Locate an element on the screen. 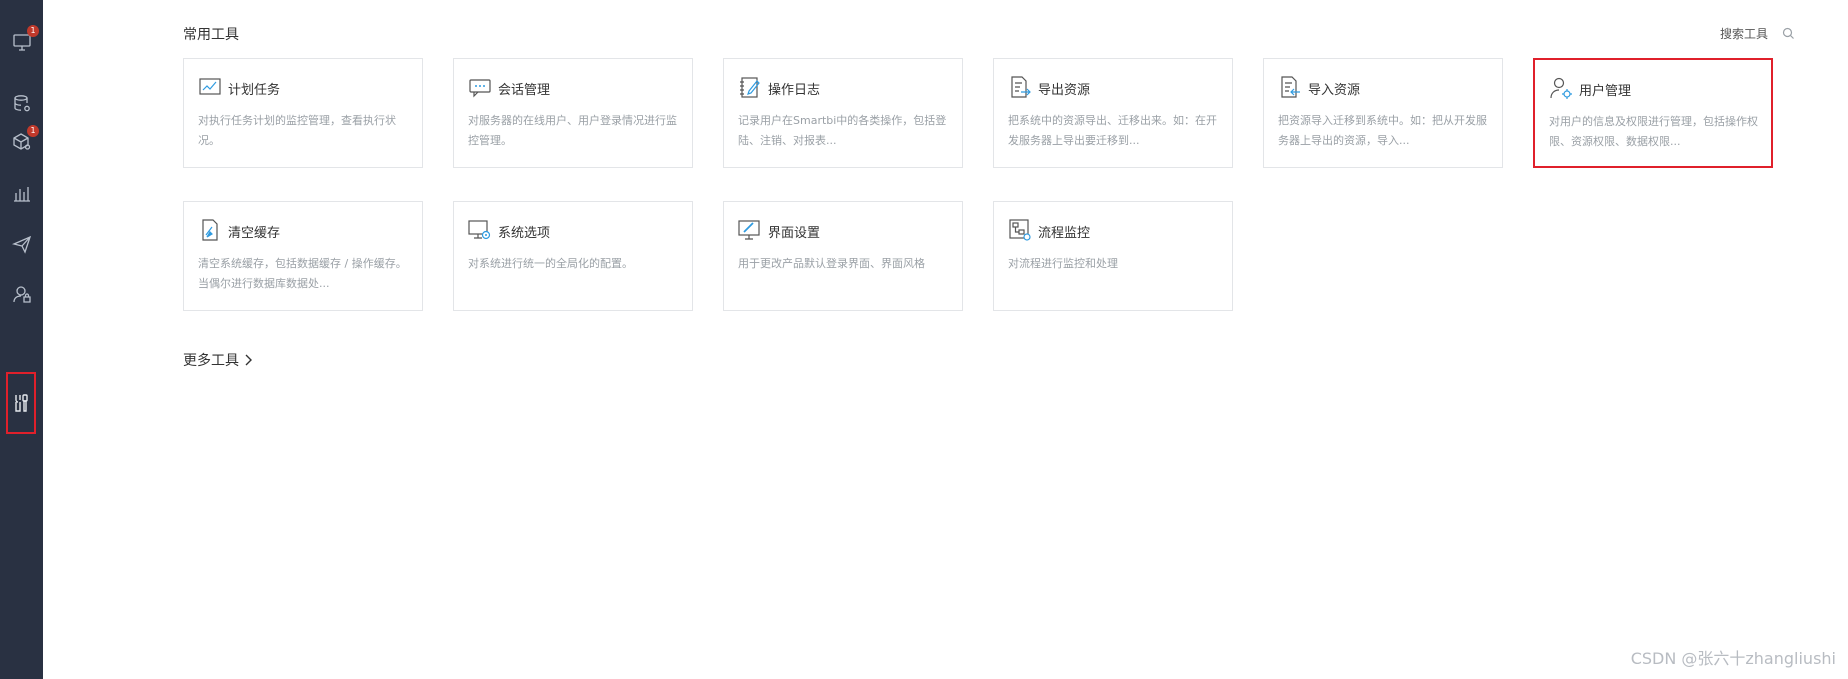 The image size is (1848, 679). nav-monitor: 1 is located at coordinates (21, 42).